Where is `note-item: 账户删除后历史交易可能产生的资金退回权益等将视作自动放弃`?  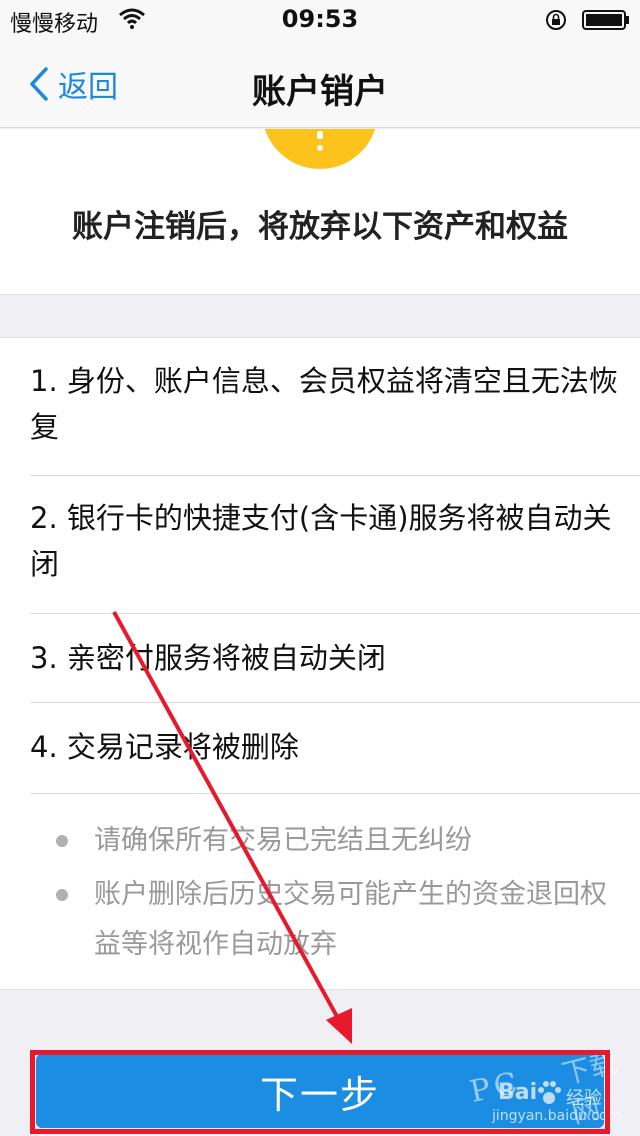 note-item: 账户删除后历史交易可能产生的资金退回权益等将视作自动放弃 is located at coordinates (342, 920).